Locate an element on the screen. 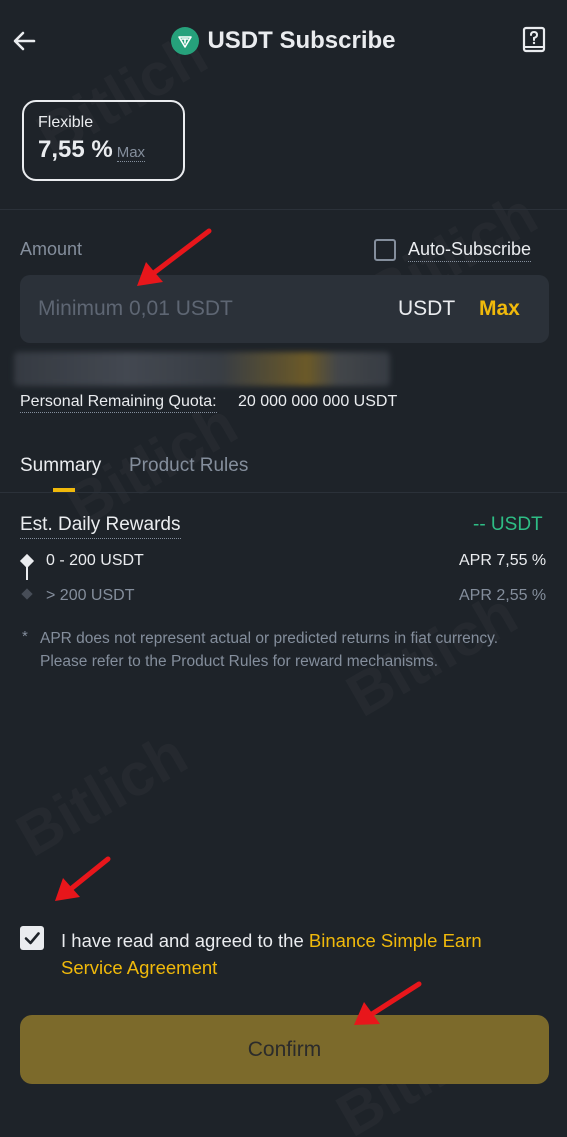  confirm-label: Confirm is located at coordinates (284, 1049).